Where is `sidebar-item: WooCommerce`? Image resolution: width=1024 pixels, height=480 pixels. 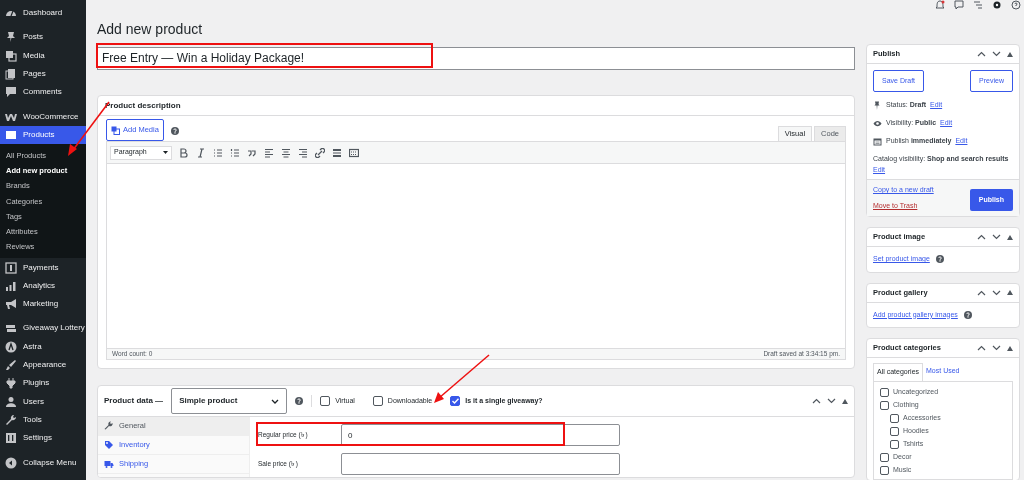 sidebar-item: WooCommerce is located at coordinates (43, 116).